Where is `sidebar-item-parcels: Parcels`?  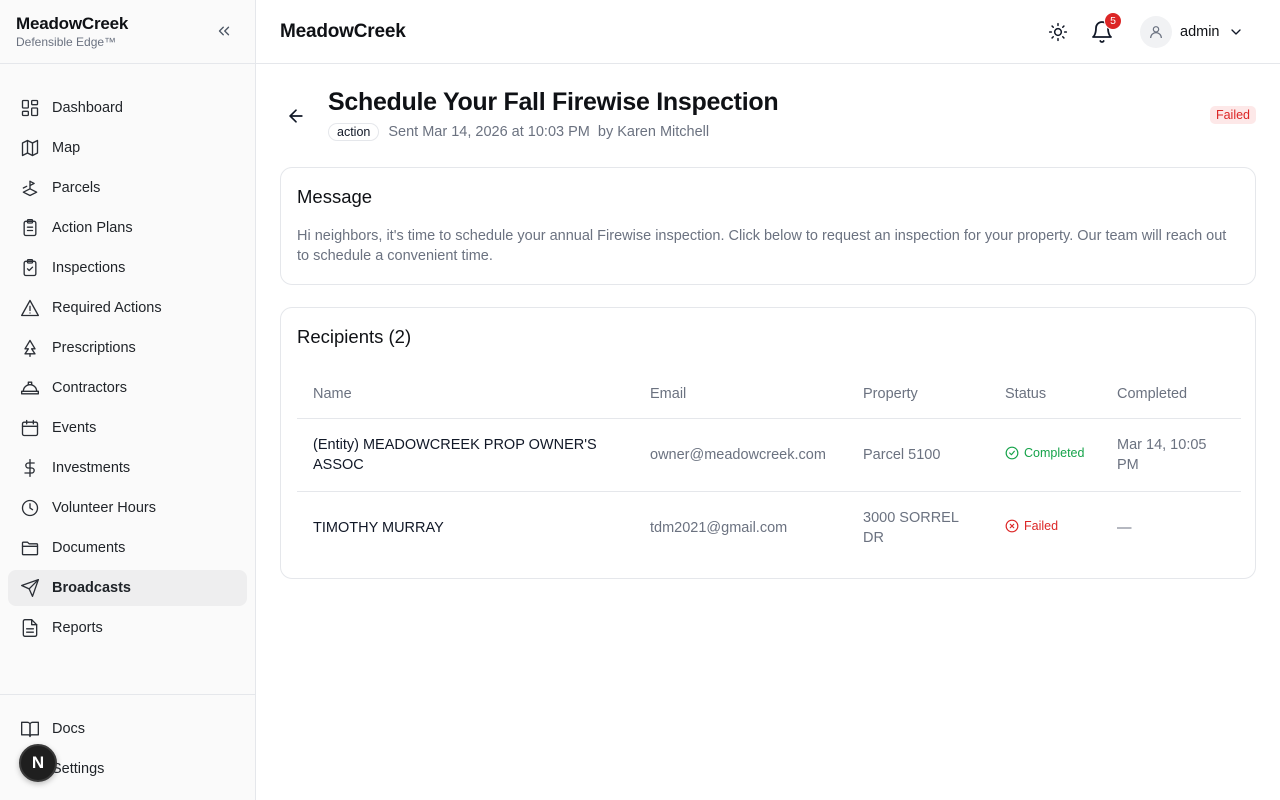
sidebar-item-parcels: Parcels is located at coordinates (127, 188).